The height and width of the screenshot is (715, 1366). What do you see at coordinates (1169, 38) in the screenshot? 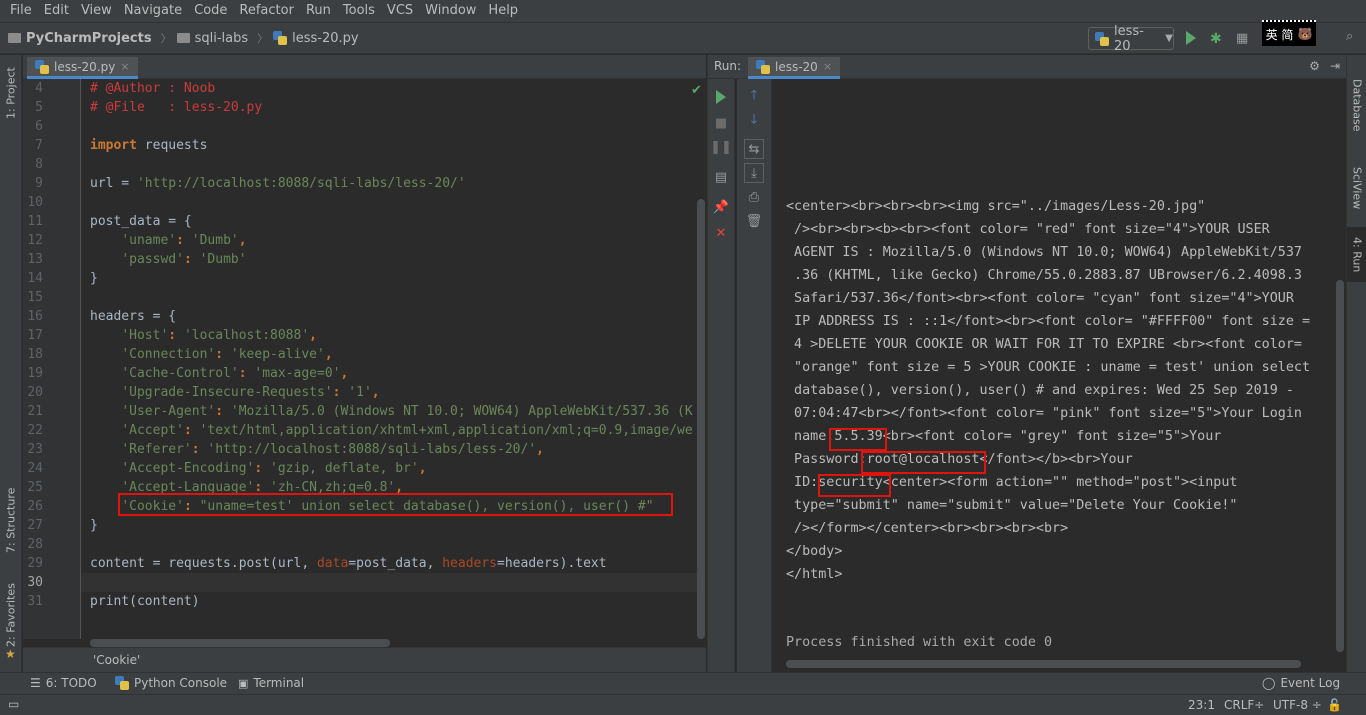
I see `dropdown-arrow-icon: ▼` at bounding box center [1169, 38].